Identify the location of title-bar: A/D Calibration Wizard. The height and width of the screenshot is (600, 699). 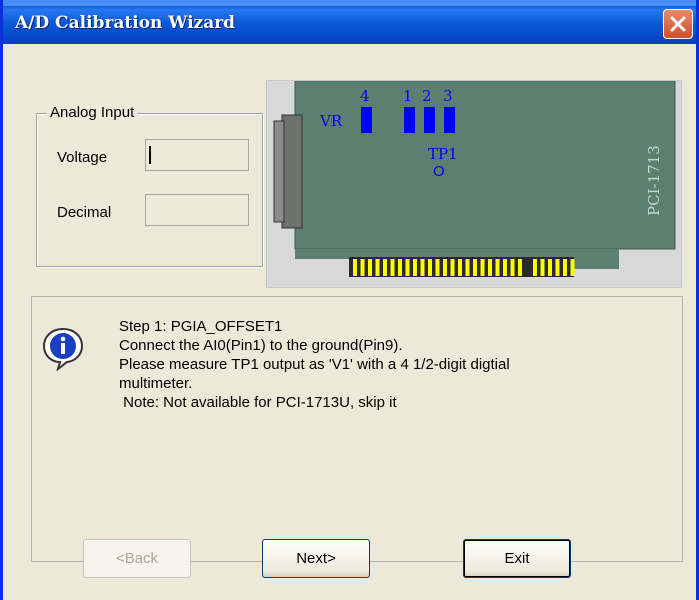
(349, 22).